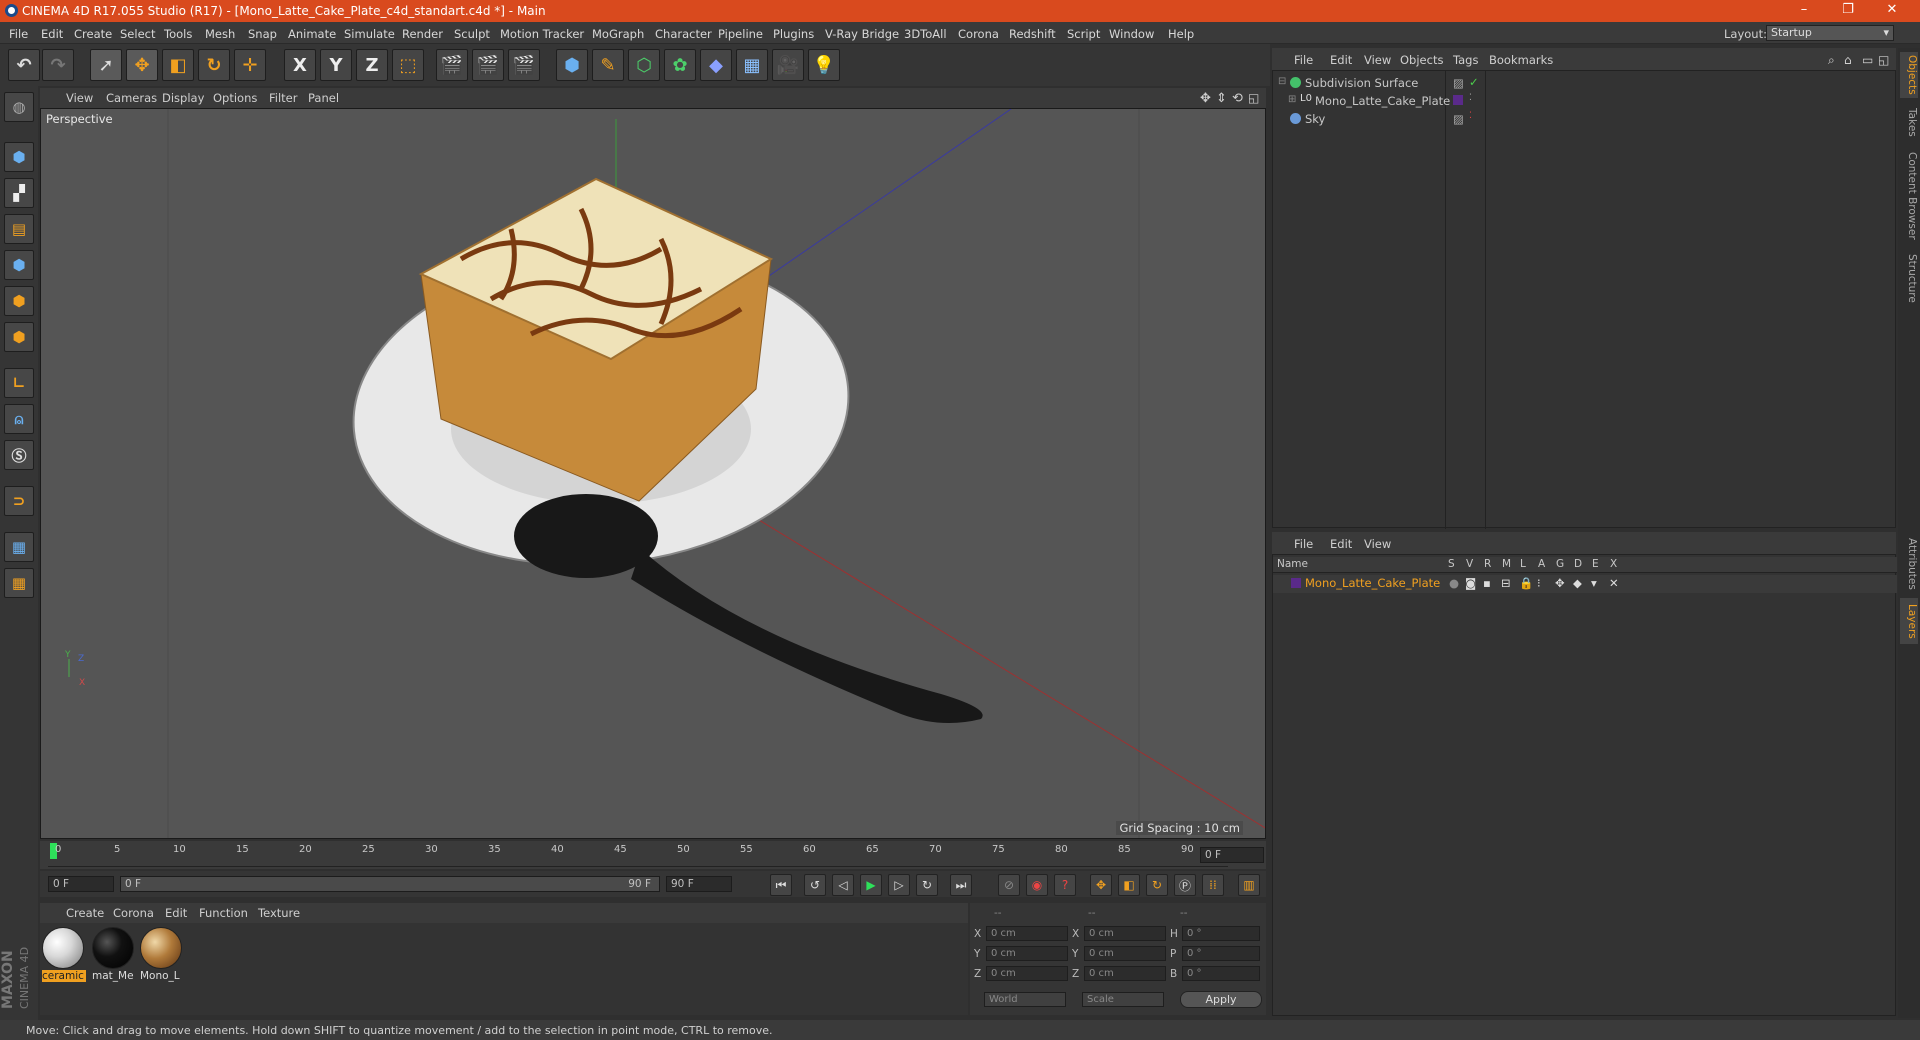 This screenshot has width=1920, height=1040. I want to click on render-settings-button: 🎬, so click(524, 65).